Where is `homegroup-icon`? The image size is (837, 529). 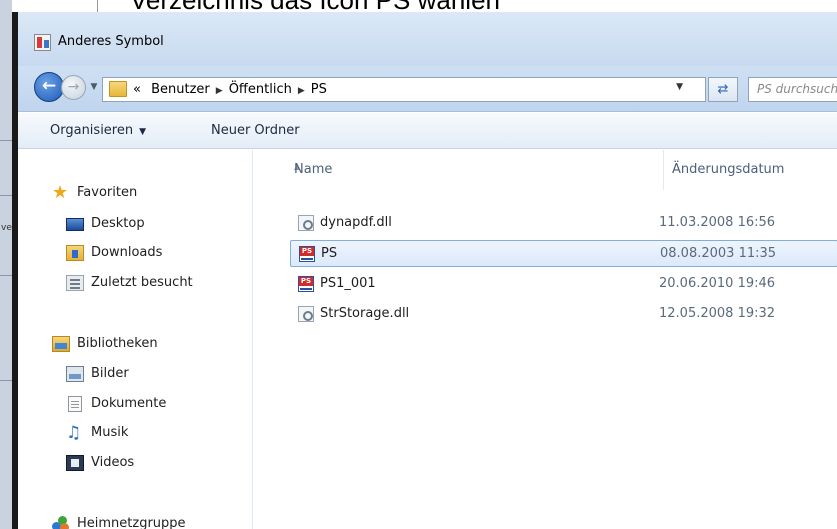 homegroup-icon is located at coordinates (61, 522).